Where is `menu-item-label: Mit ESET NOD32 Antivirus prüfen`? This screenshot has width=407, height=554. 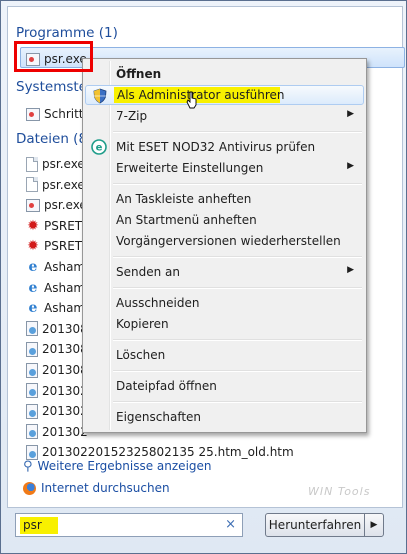 menu-item-label: Mit ESET NOD32 Antivirus prüfen is located at coordinates (216, 147).